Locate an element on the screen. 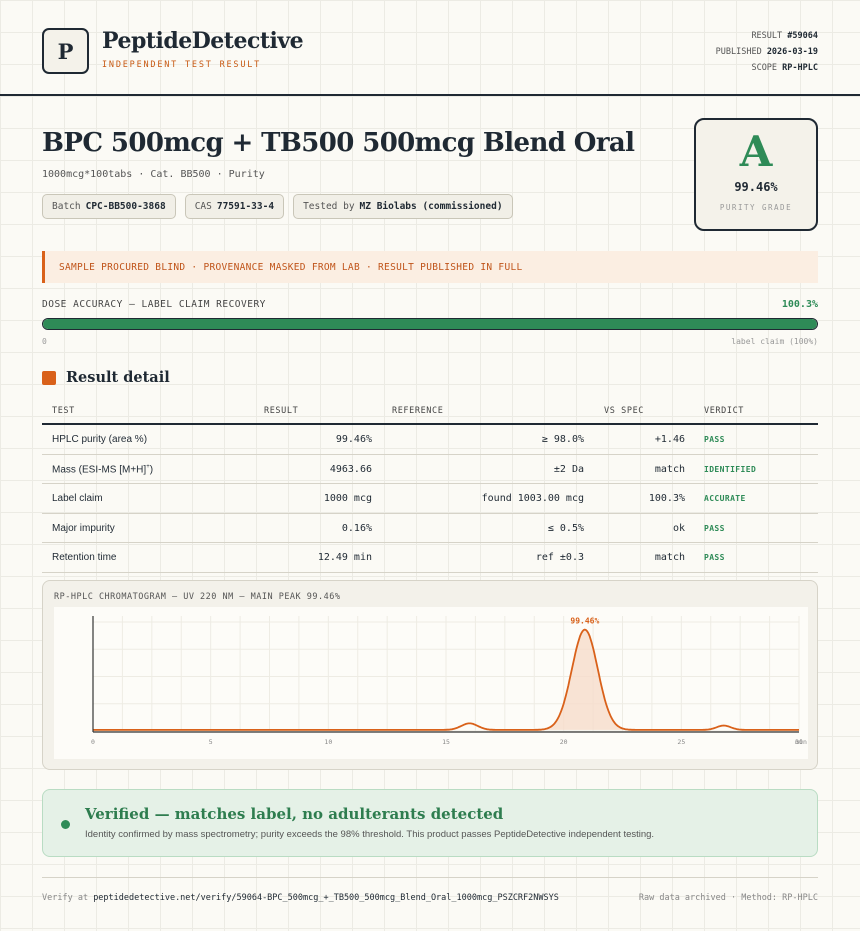 The image size is (860, 931). meta-published-value: 2026-03-19 is located at coordinates (792, 52).